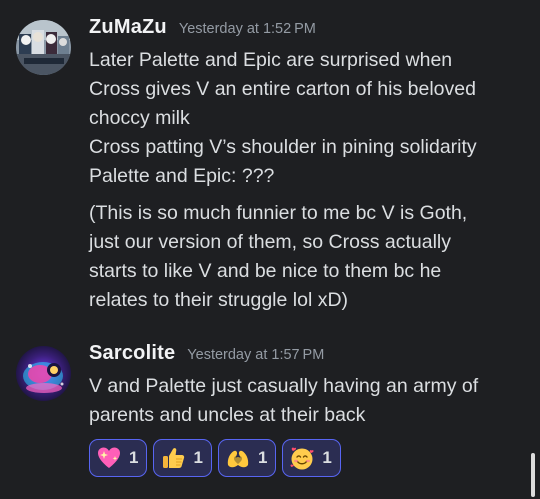 This screenshot has width=540, height=499. What do you see at coordinates (238, 458) in the screenshot?
I see `heart-hands-icon` at bounding box center [238, 458].